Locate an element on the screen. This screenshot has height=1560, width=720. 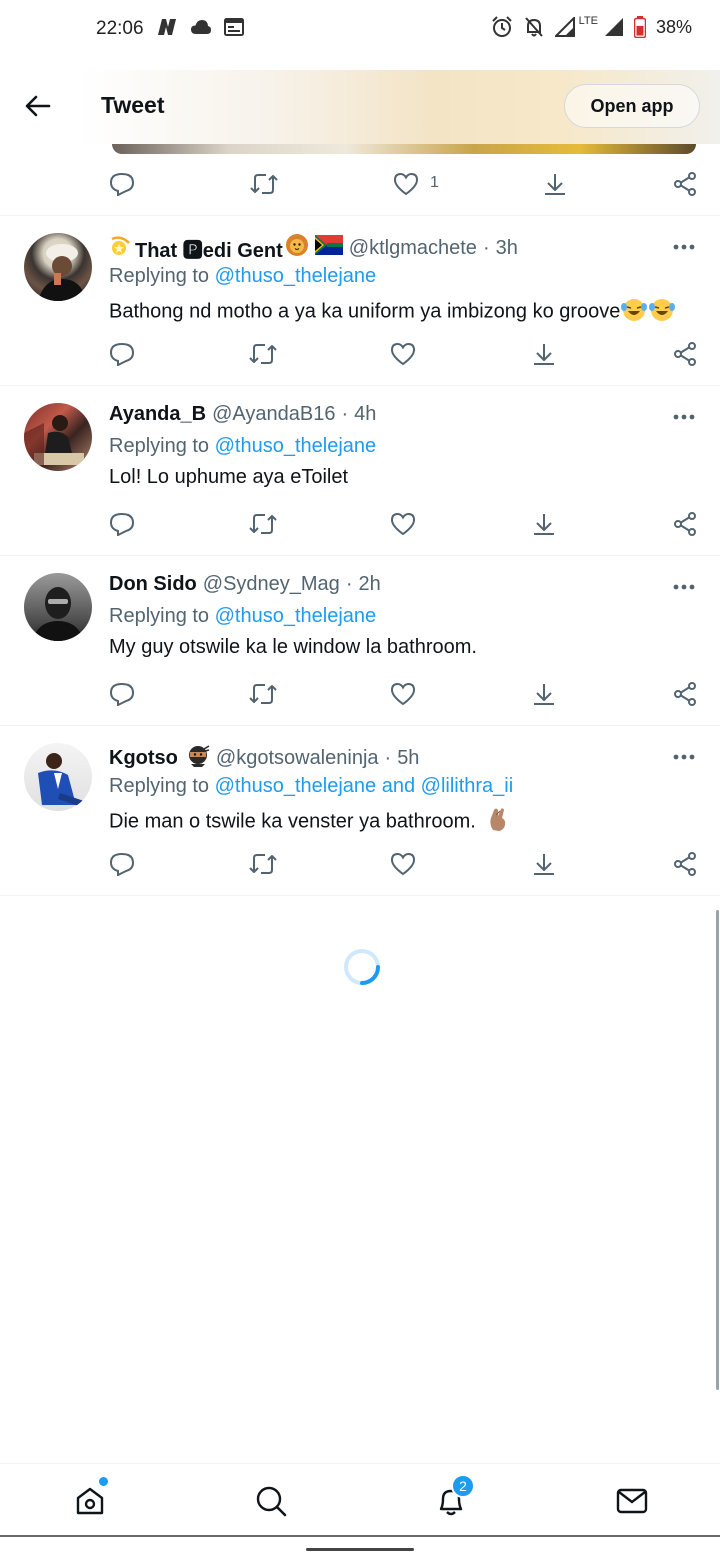
tweet-header: Kgotso @kgotsowaleninja · 5h is located at coordinates (264, 758).